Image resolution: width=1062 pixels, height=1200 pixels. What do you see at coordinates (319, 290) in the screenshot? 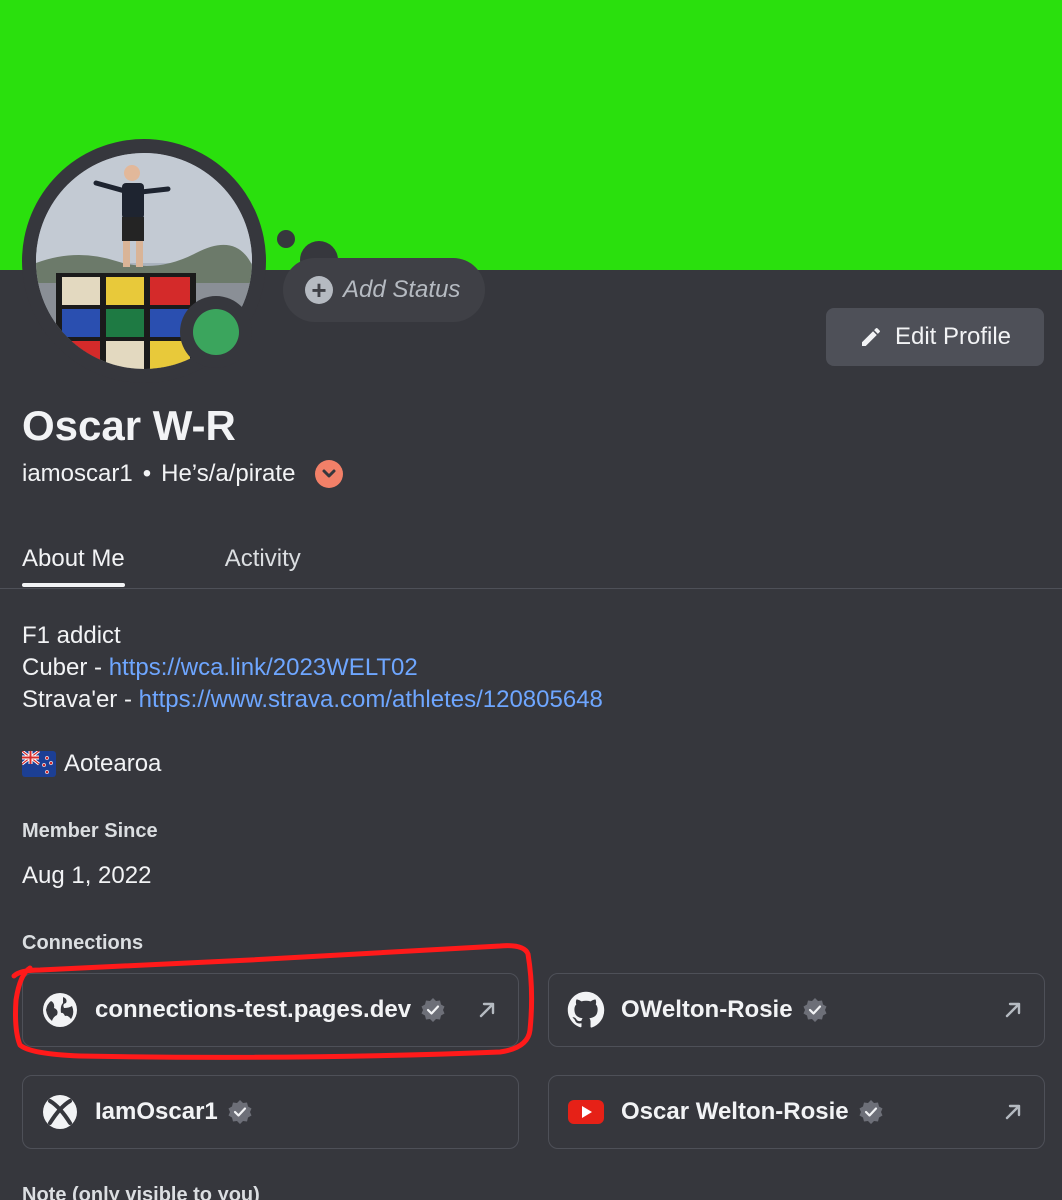
I see `plus-circle-icon: +` at bounding box center [319, 290].